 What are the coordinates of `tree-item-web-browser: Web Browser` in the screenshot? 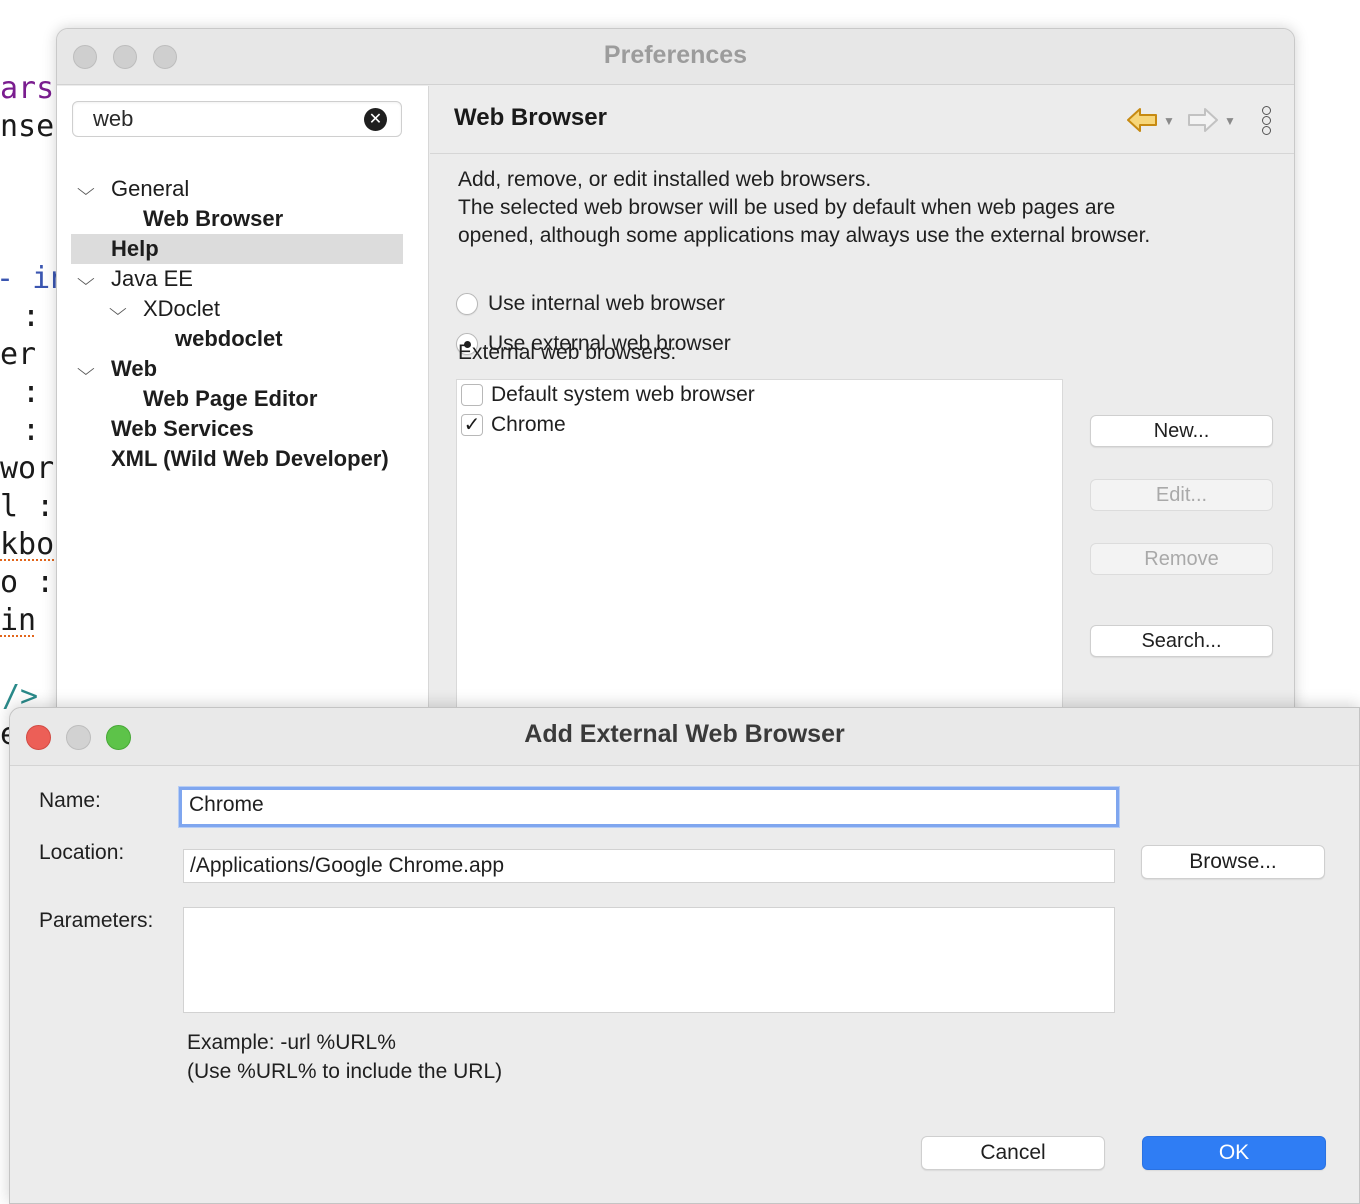 It's located at (213, 219).